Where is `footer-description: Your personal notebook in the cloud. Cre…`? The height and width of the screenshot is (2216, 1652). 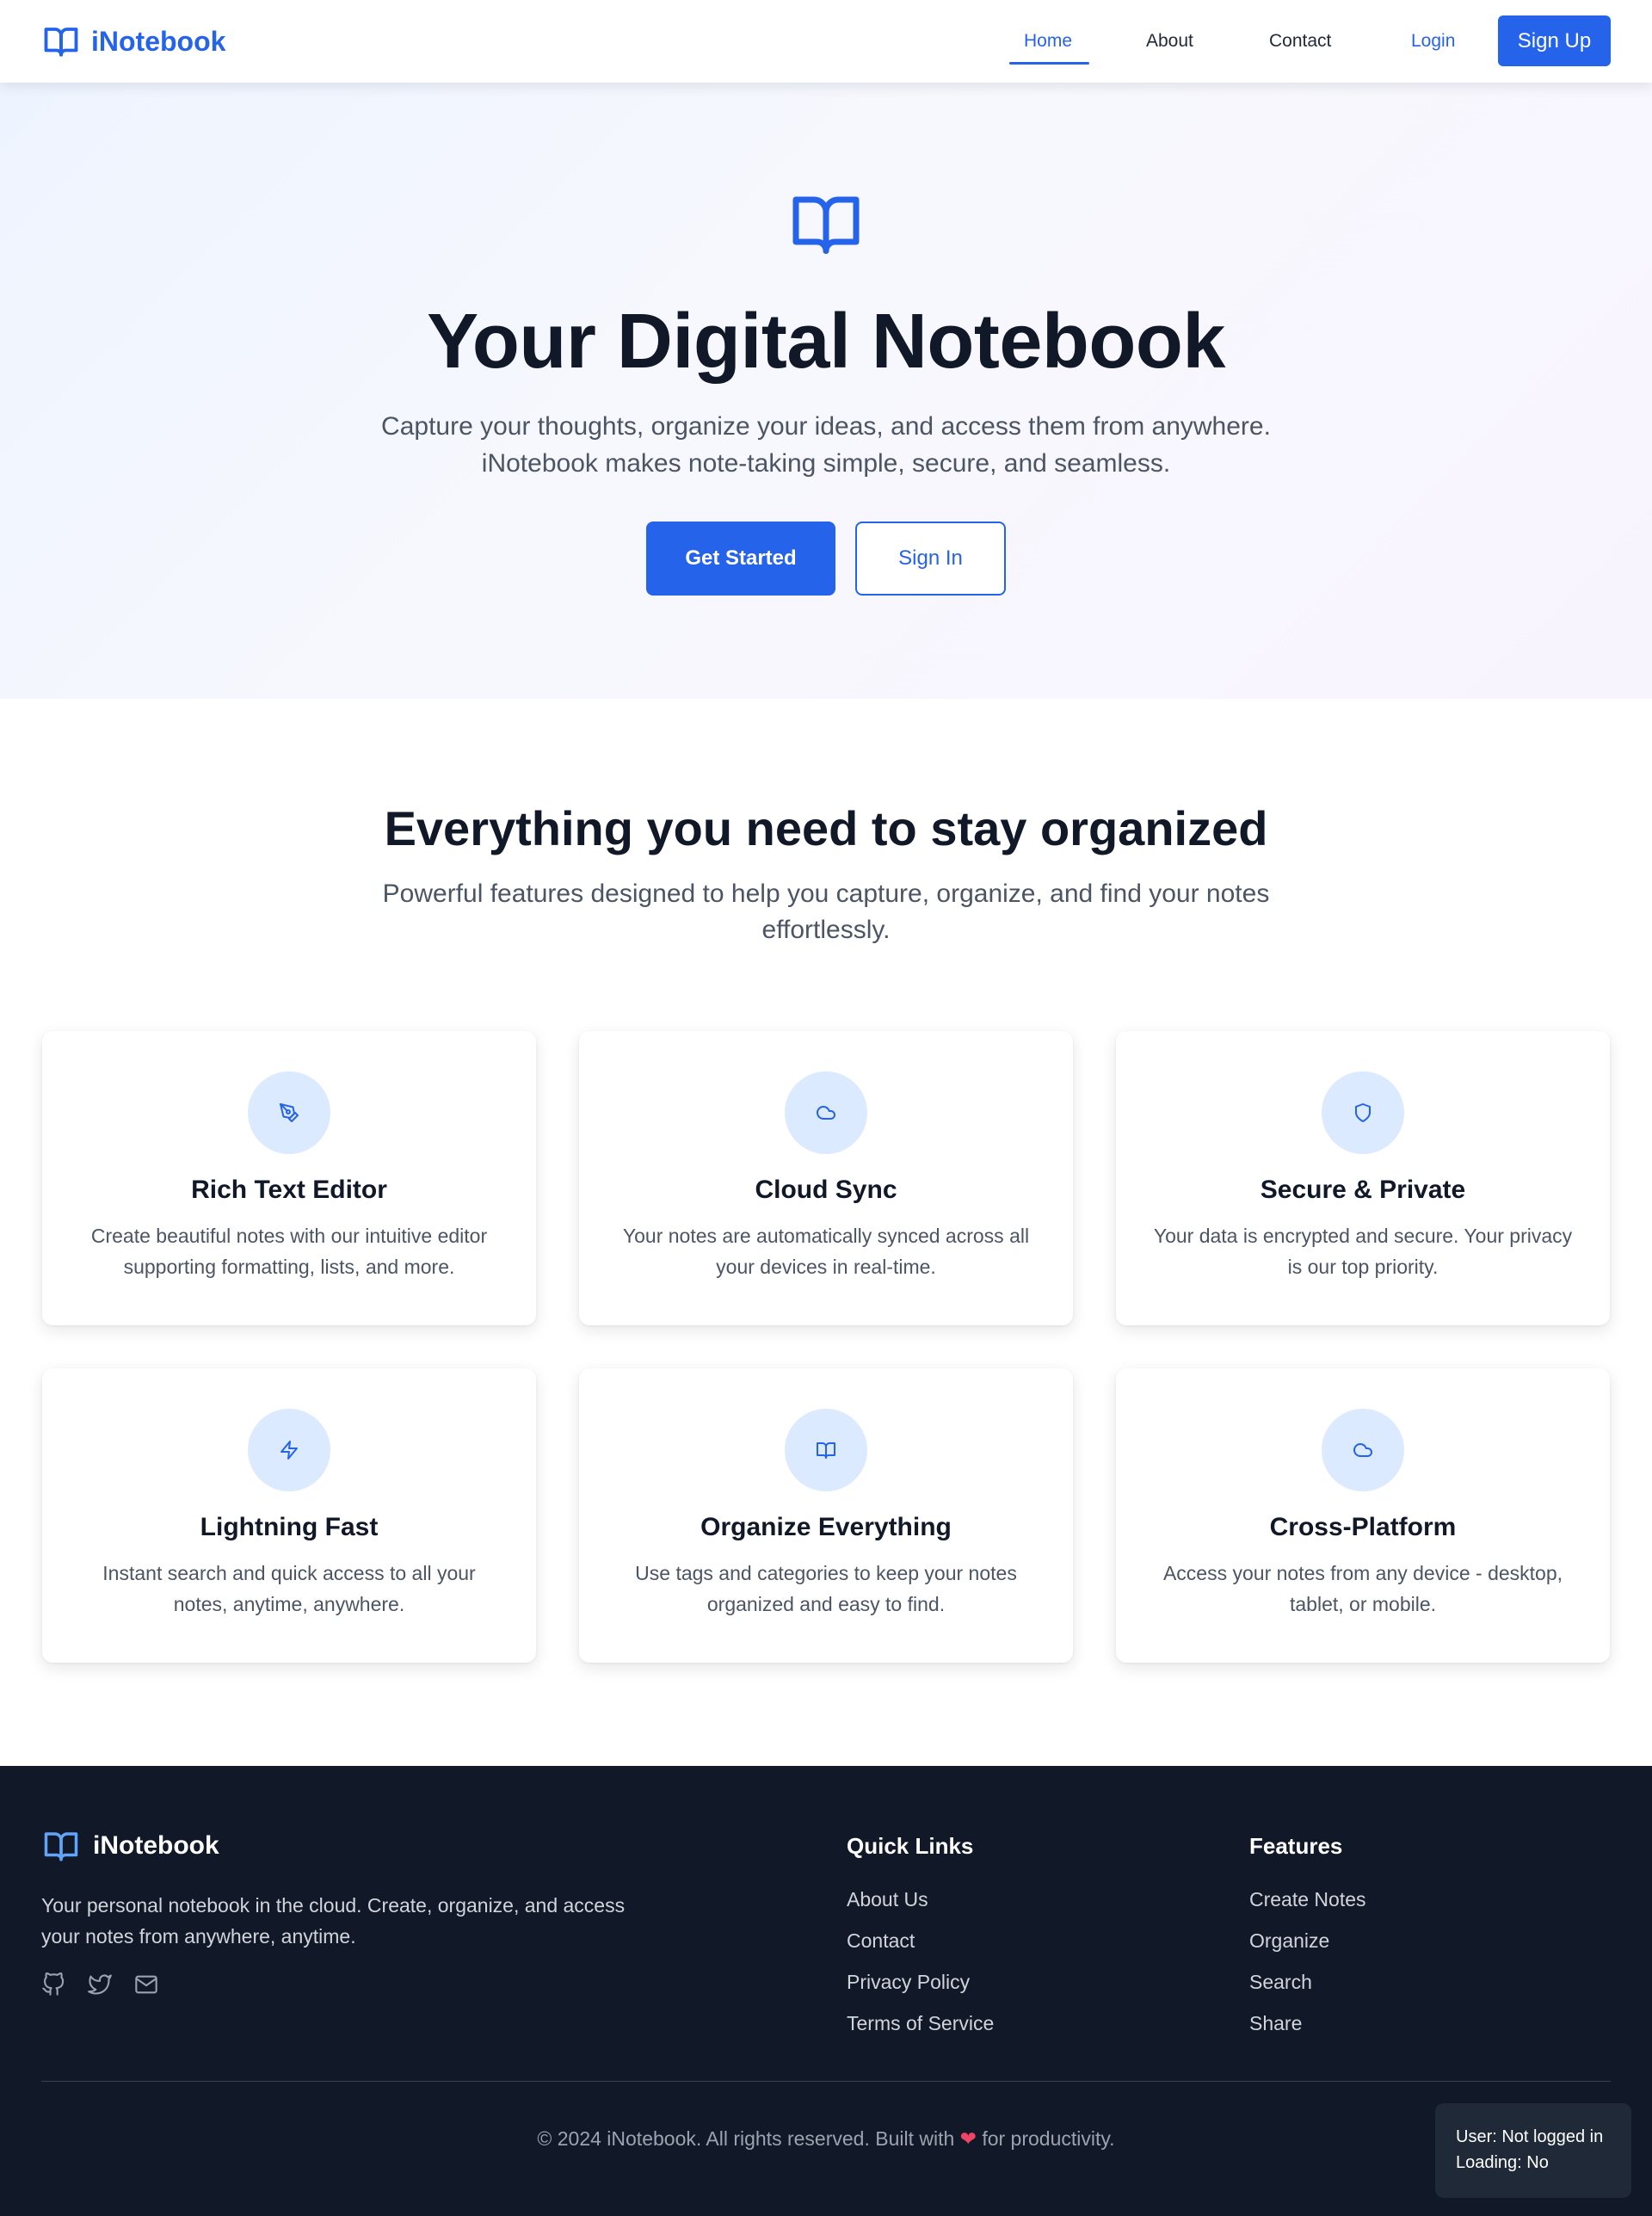 footer-description: Your personal notebook in the cloud. Cre… is located at coordinates (333, 1921).